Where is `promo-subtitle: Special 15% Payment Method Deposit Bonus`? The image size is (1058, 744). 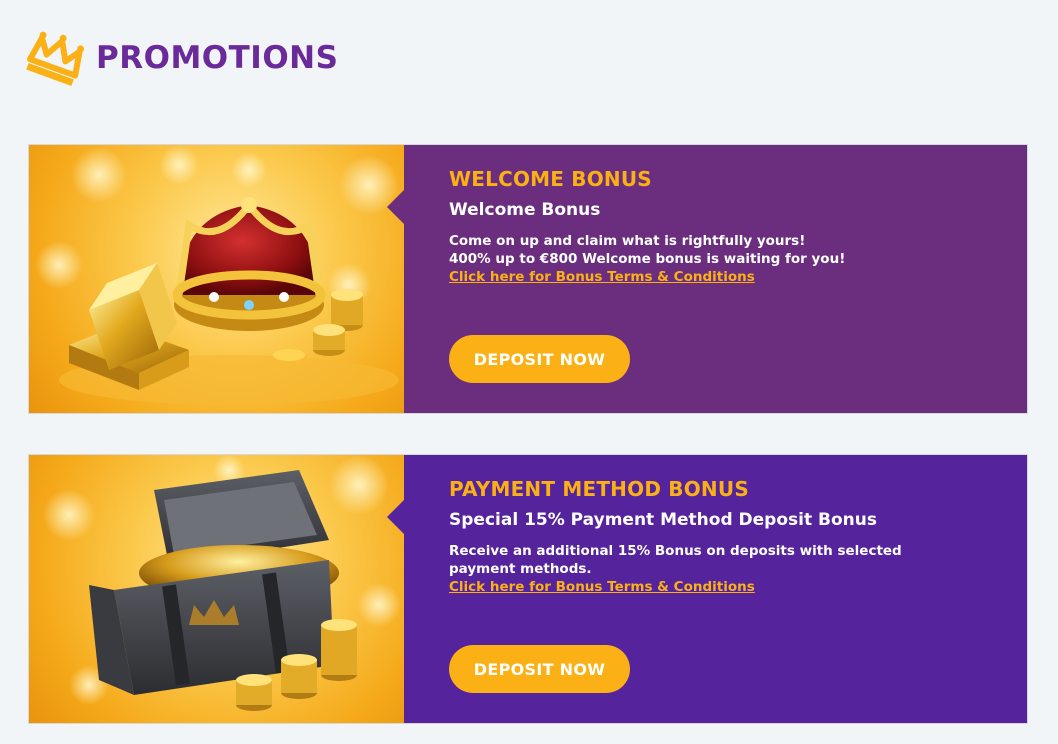 promo-subtitle: Special 15% Payment Method Deposit Bonus is located at coordinates (663, 520).